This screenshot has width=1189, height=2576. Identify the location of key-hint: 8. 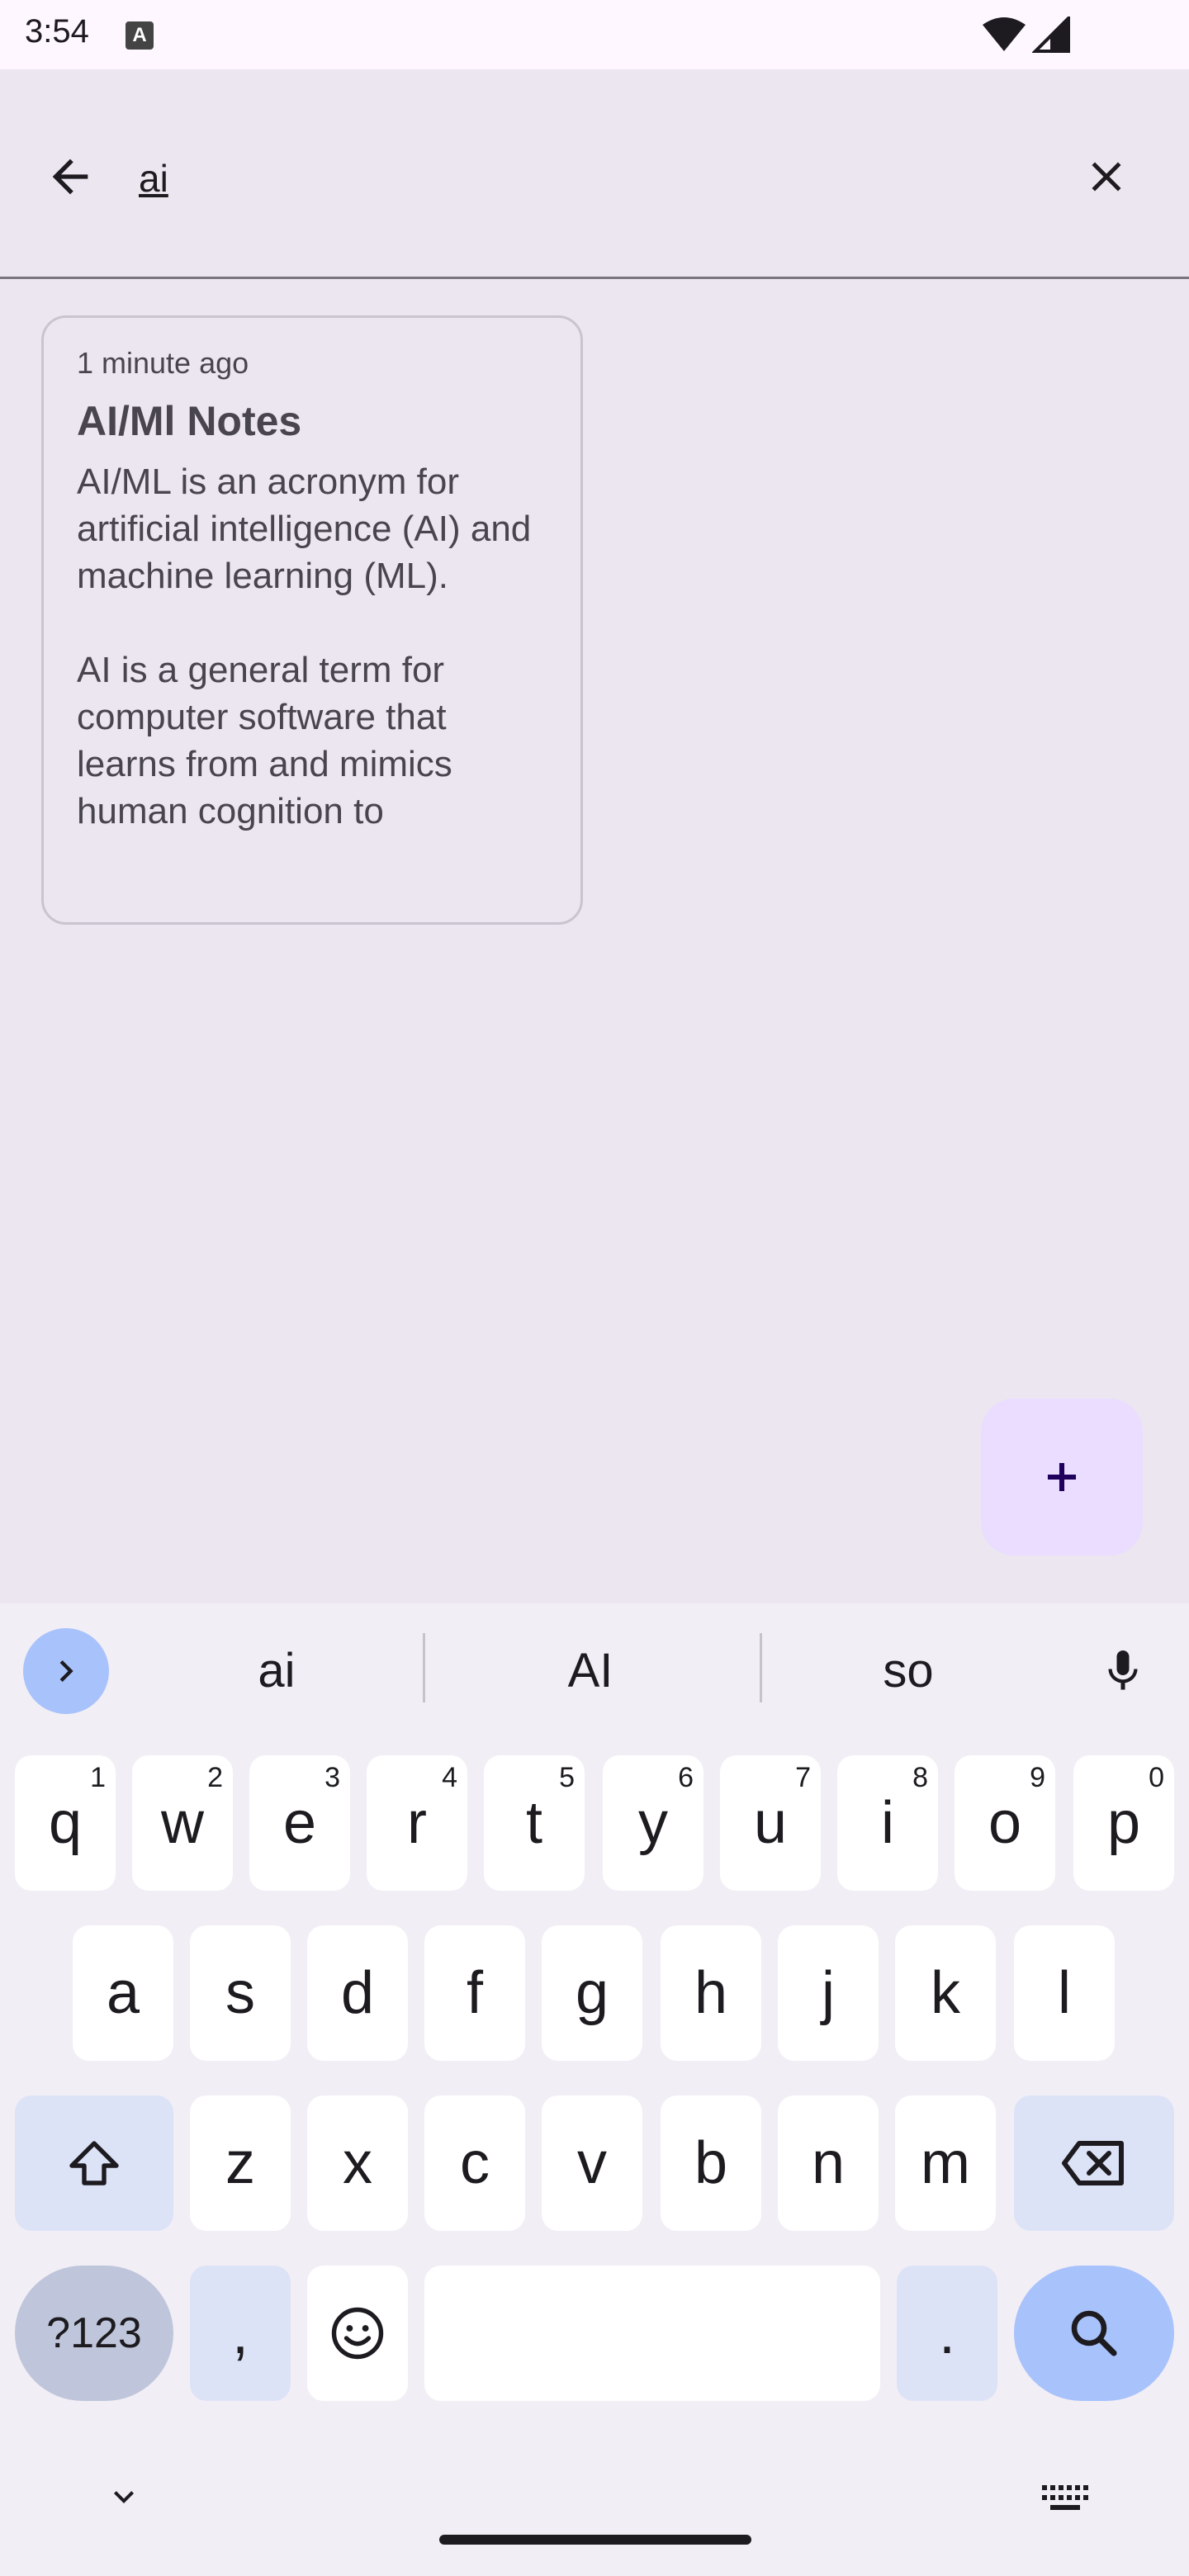
(920, 1777).